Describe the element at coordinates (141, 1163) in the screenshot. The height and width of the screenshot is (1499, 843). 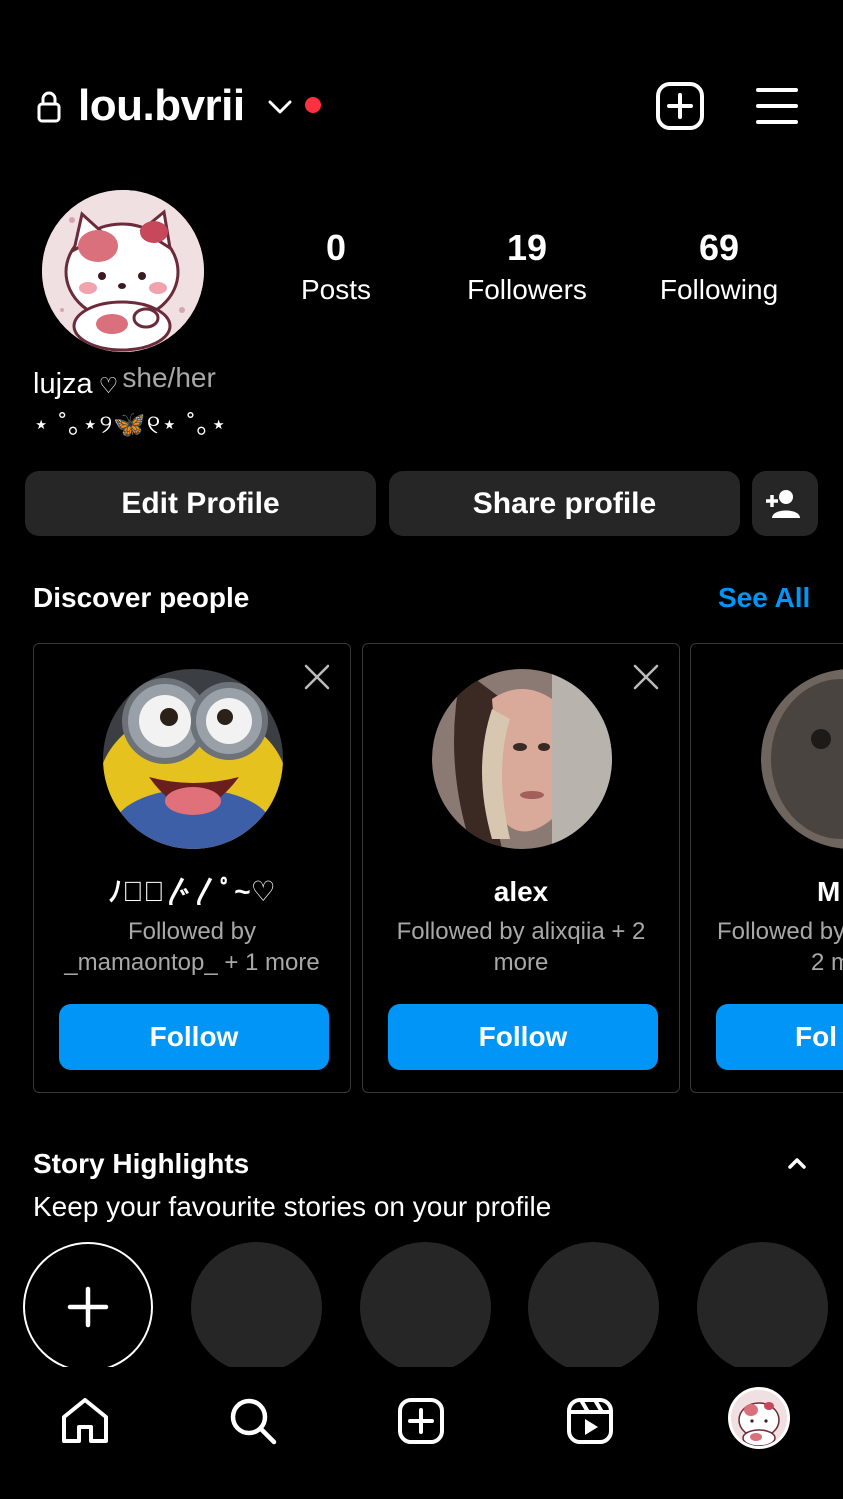
I see `story-highlights-title: Story Highlights` at that location.